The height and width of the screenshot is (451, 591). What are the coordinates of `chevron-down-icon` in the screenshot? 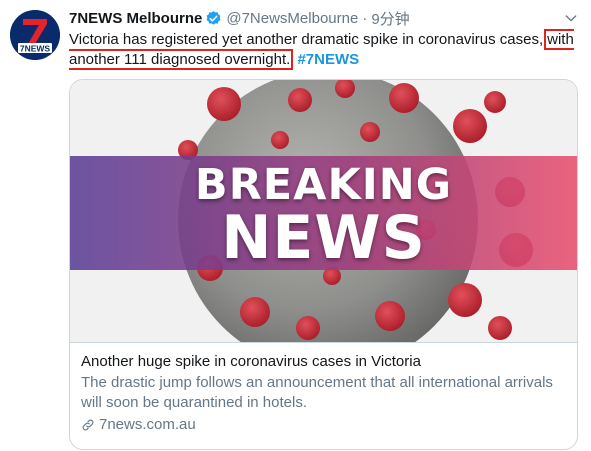 It's located at (571, 18).